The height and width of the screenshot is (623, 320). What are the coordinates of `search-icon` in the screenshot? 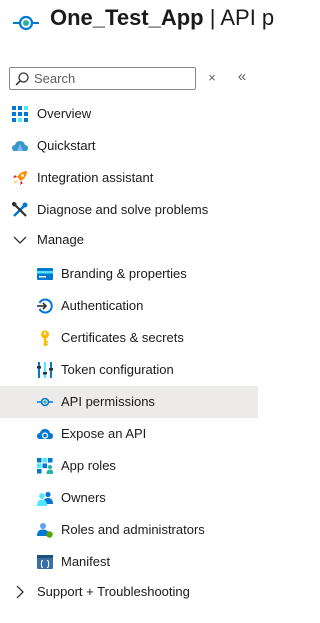 It's located at (22, 79).